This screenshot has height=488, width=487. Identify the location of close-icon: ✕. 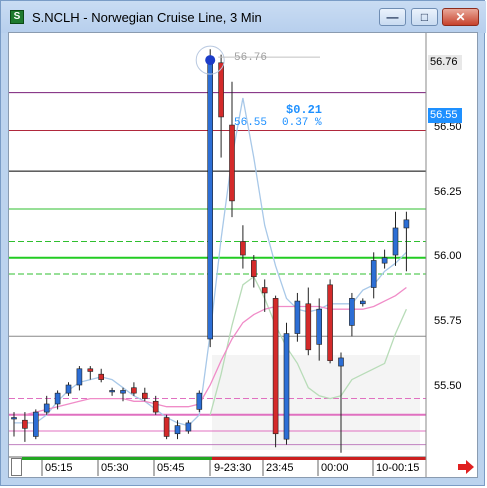
(460, 17).